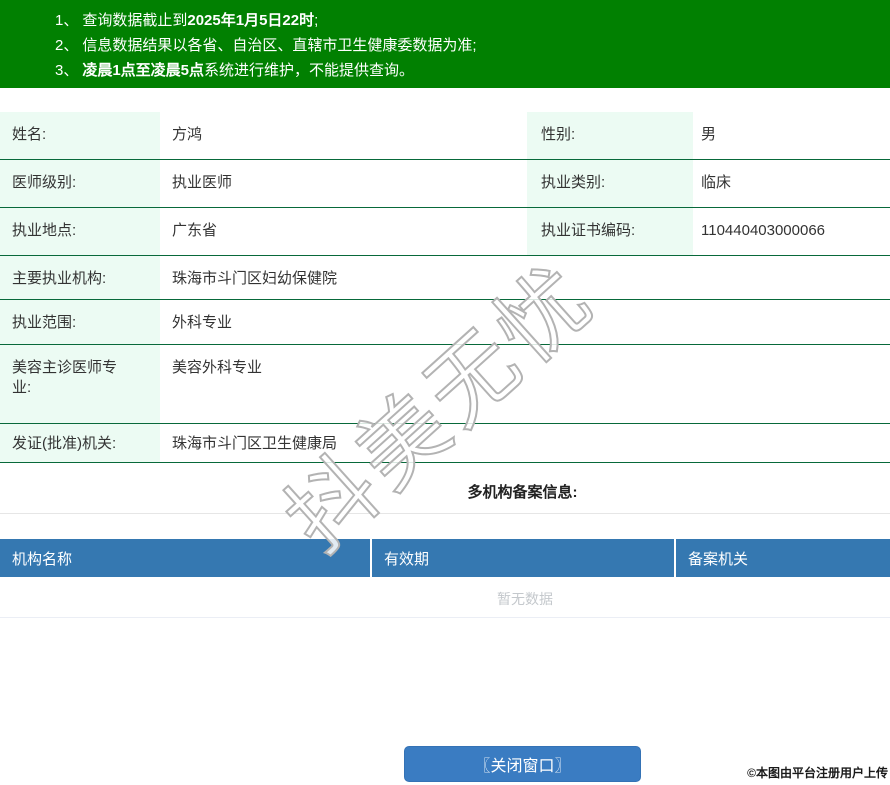 The width and height of the screenshot is (890, 785). Describe the element at coordinates (445, 136) in the screenshot. I see `info-row: 姓名: 方鸿 性别: 男` at that location.